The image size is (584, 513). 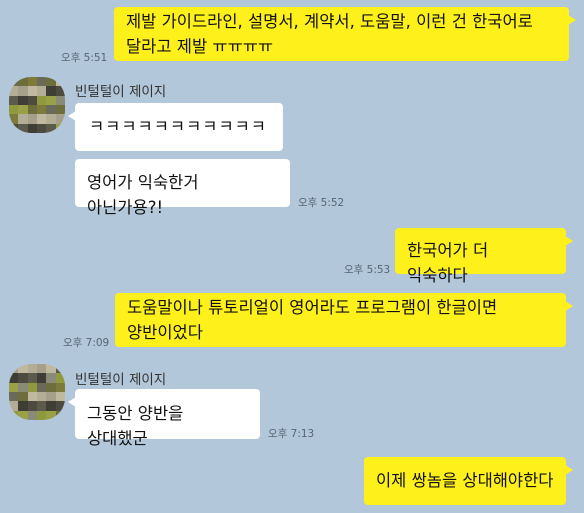 I want to click on their-message-bubble: 그동안 양반을 상대했군, so click(x=164, y=418).